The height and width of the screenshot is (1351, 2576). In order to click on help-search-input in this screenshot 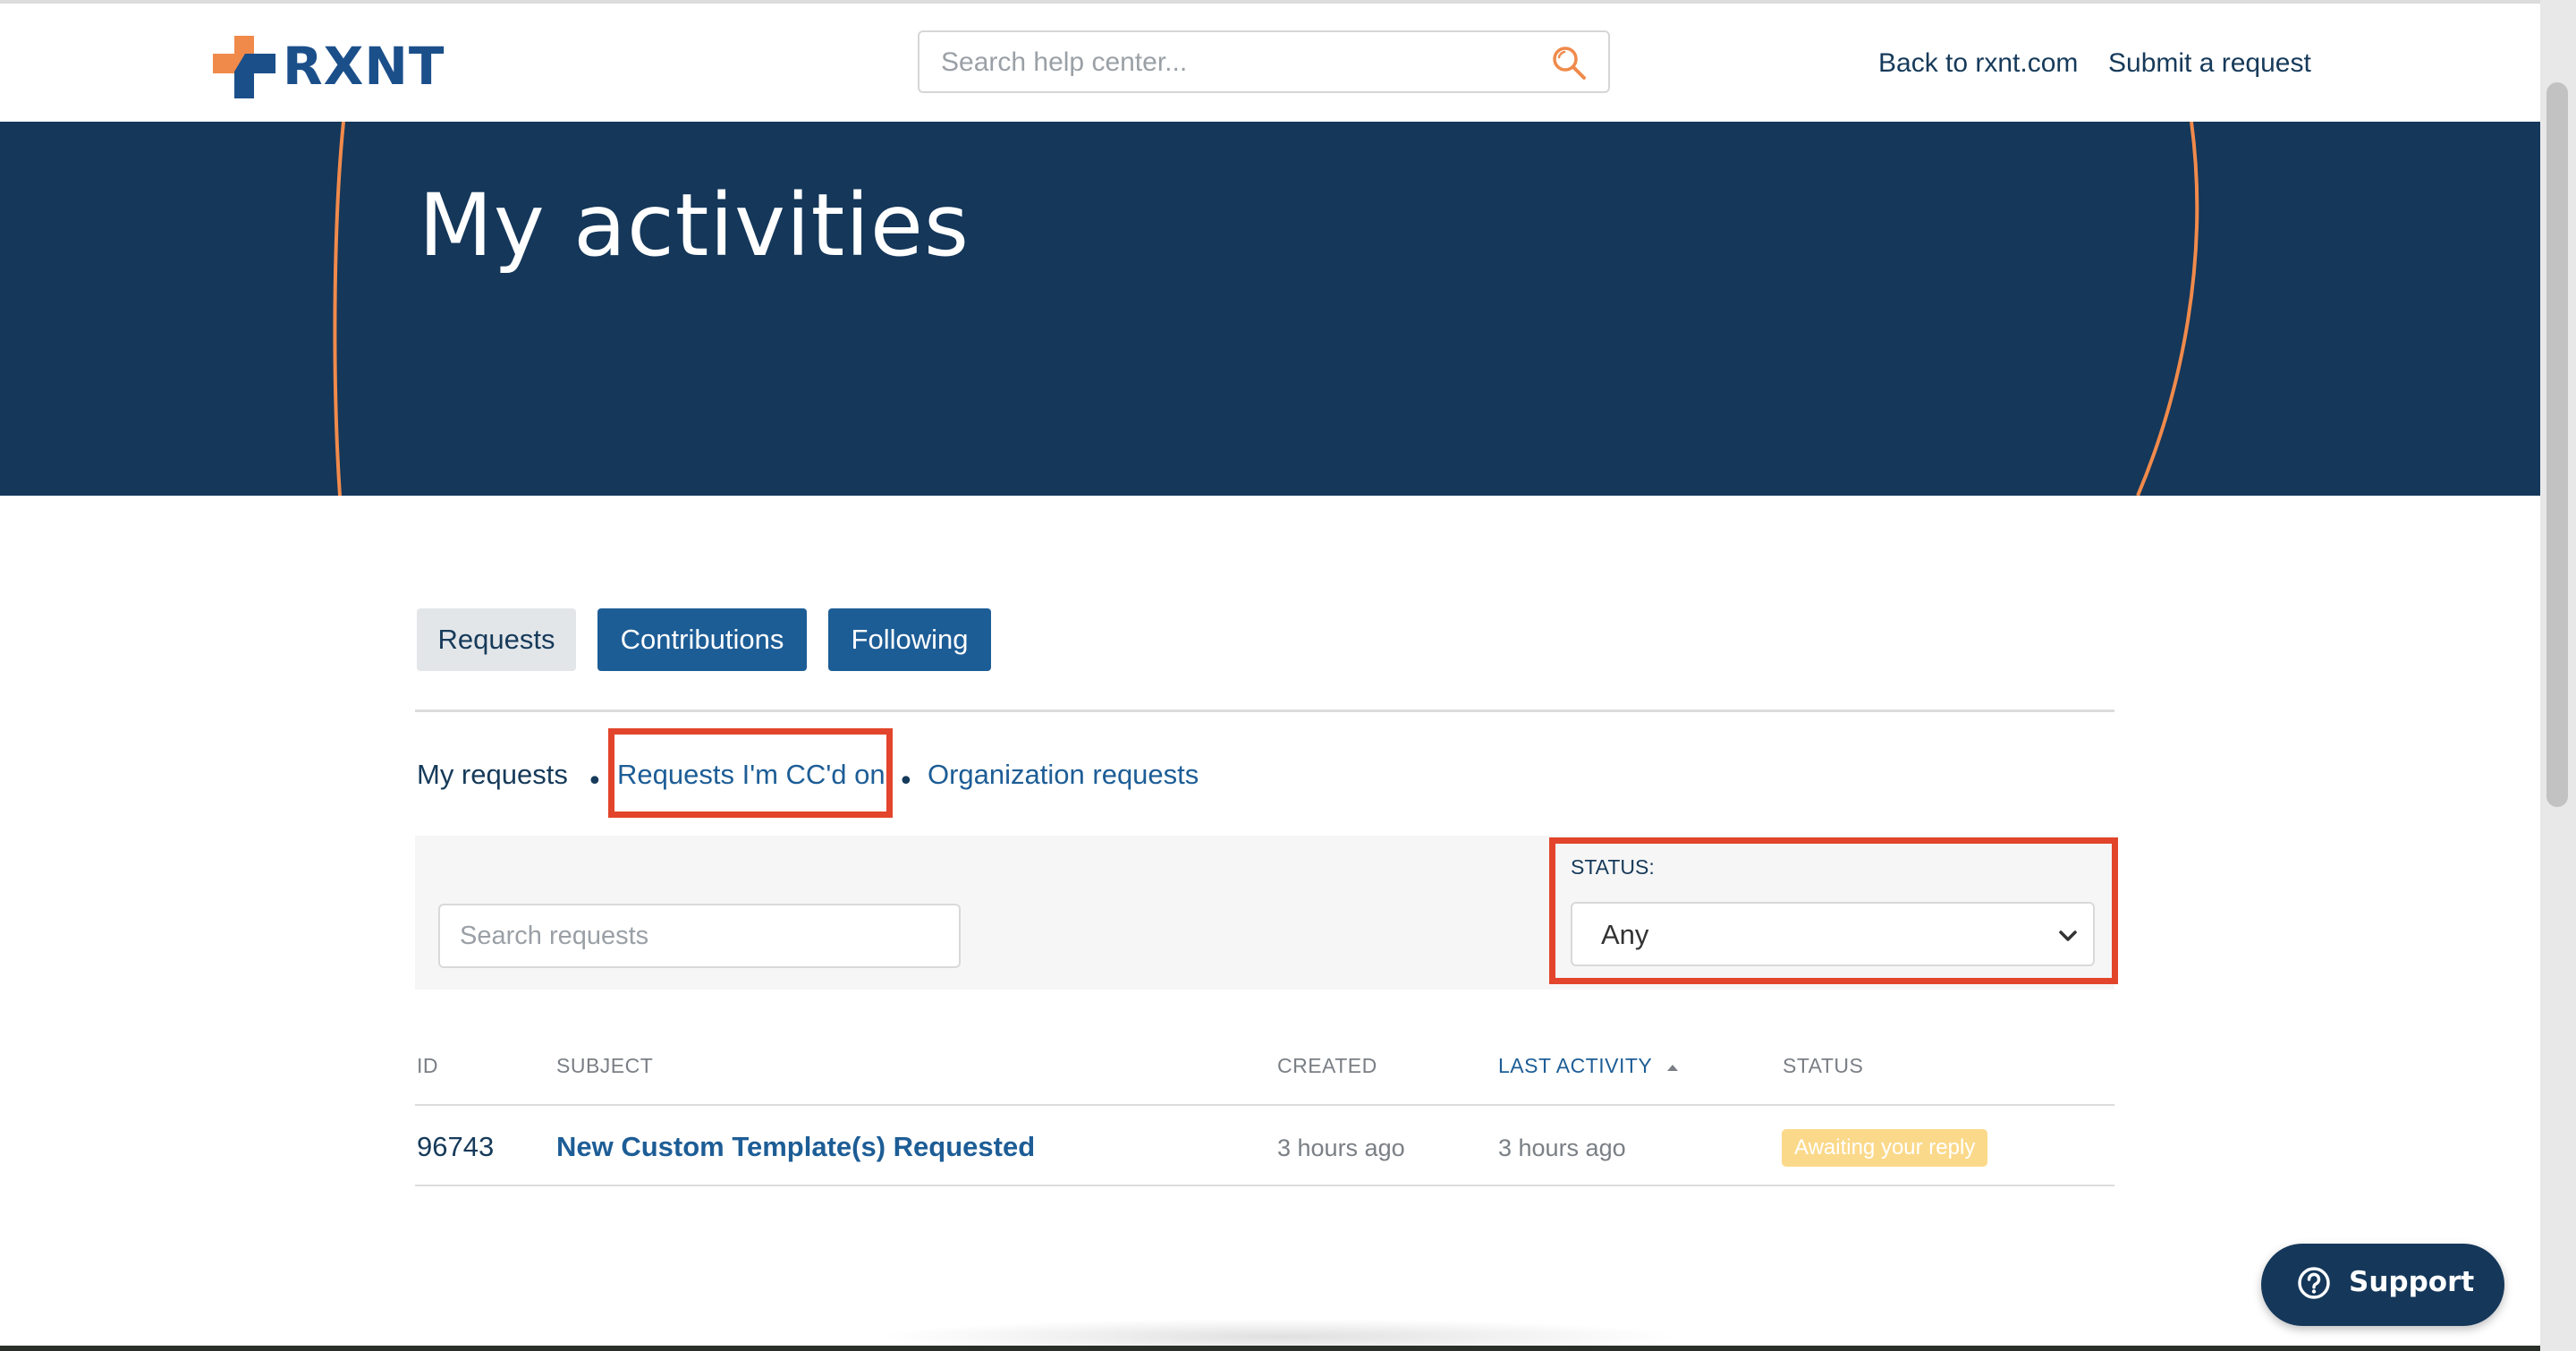, I will do `click(1227, 63)`.